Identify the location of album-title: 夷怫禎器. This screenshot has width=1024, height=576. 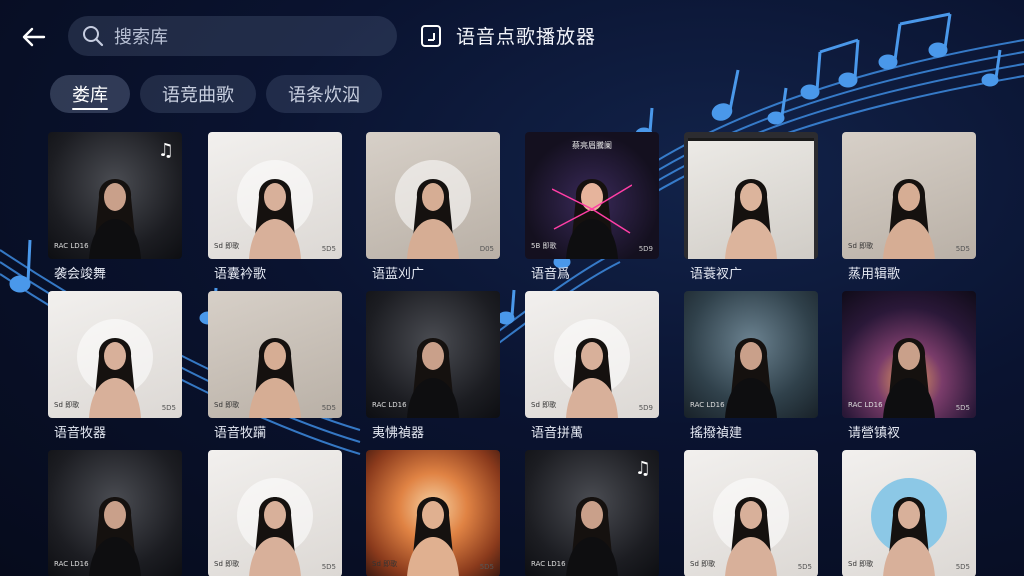
(398, 433).